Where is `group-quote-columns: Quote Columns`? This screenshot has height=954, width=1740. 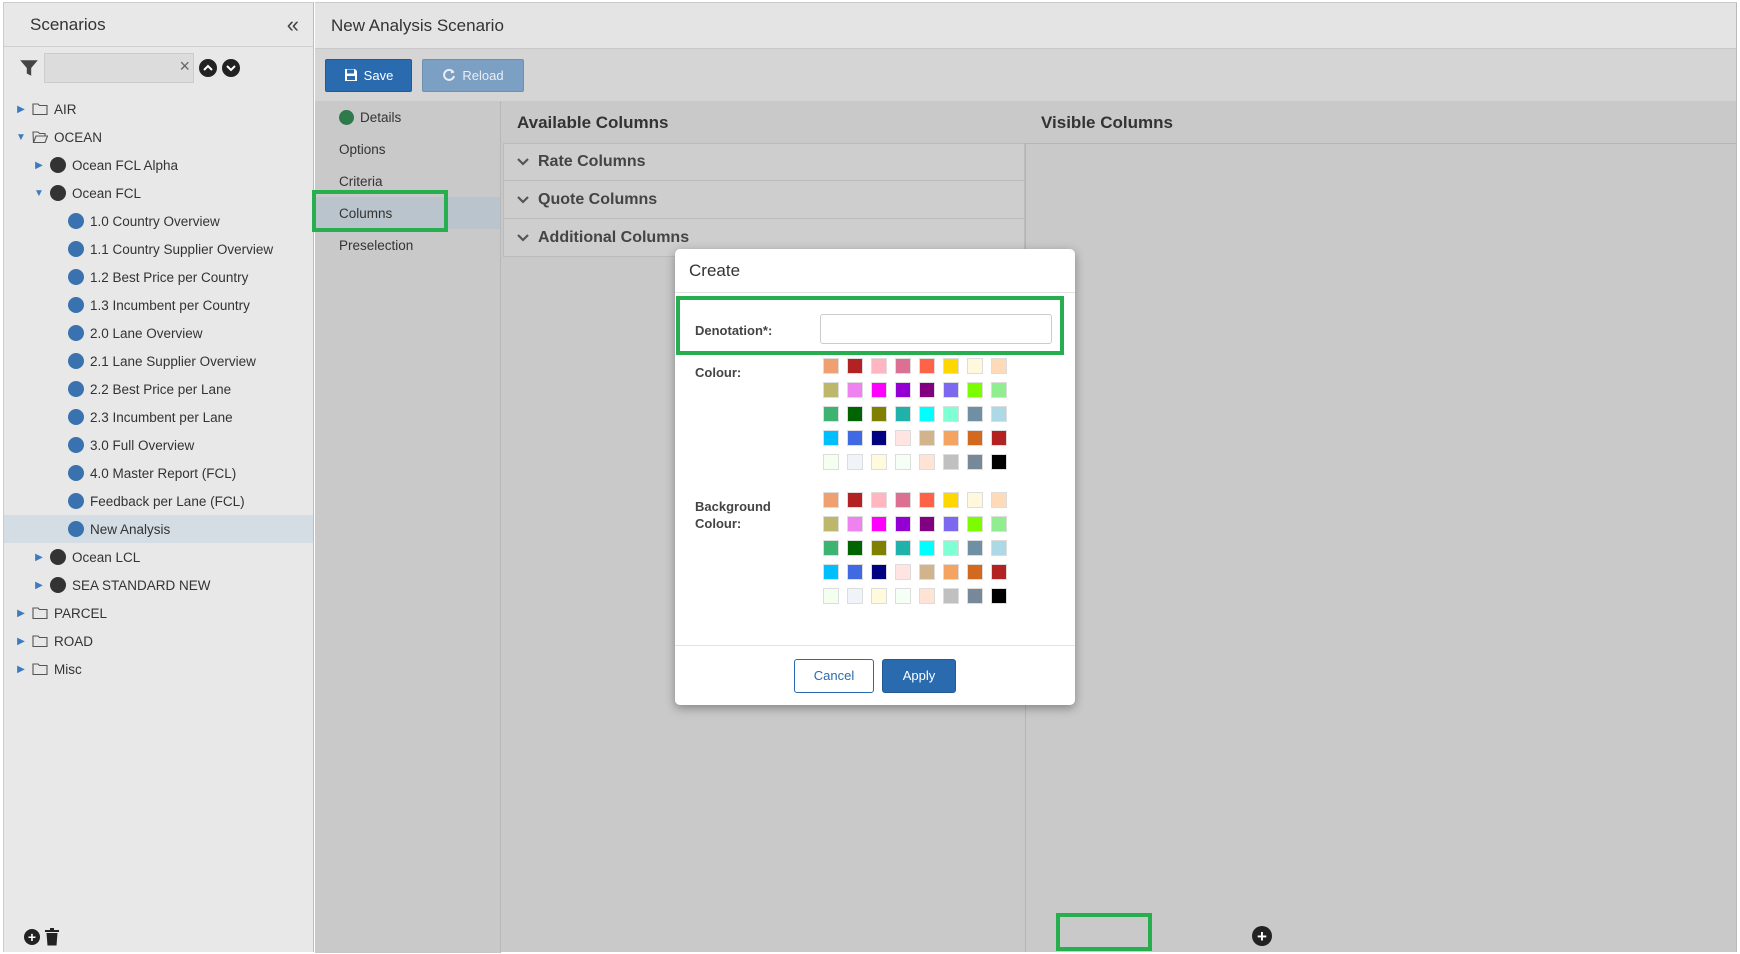 group-quote-columns: Quote Columns is located at coordinates (764, 200).